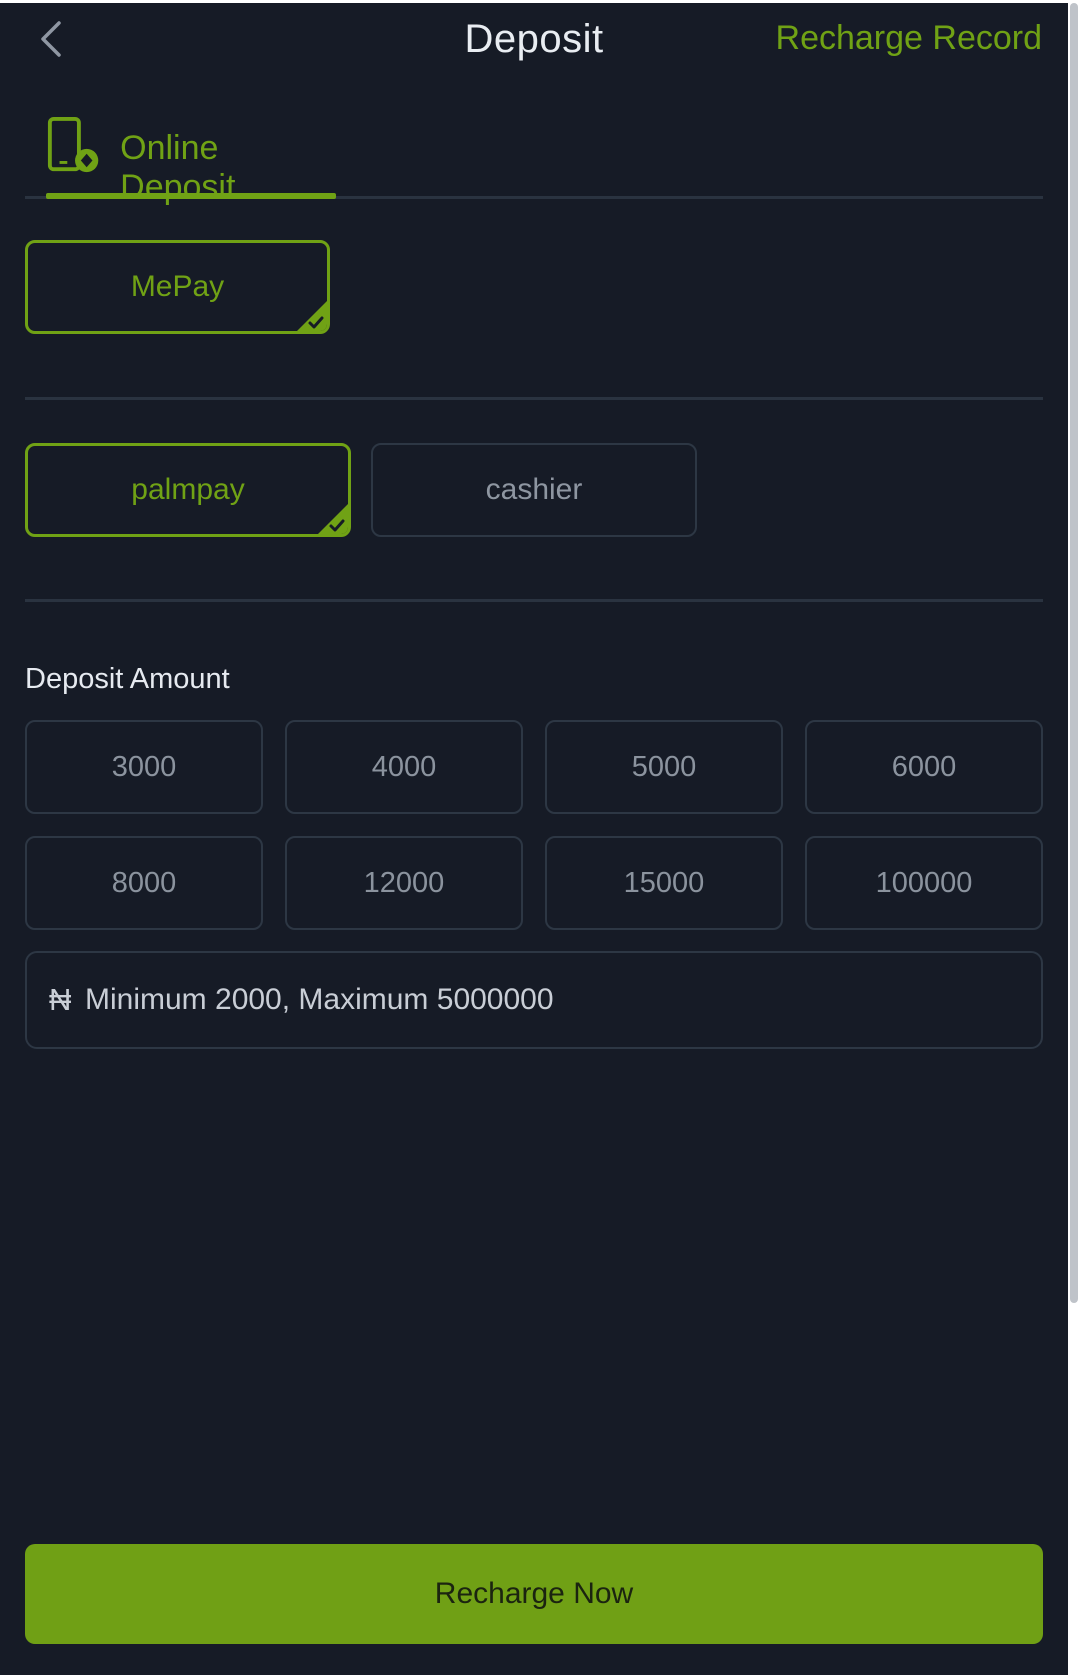  What do you see at coordinates (562, 1000) in the screenshot?
I see `amount-input` at bounding box center [562, 1000].